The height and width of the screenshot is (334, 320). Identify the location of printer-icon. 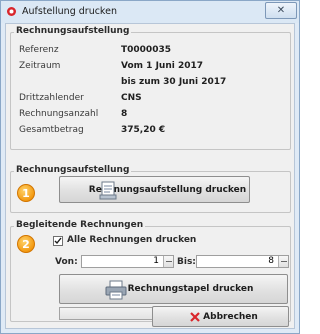
(116, 290).